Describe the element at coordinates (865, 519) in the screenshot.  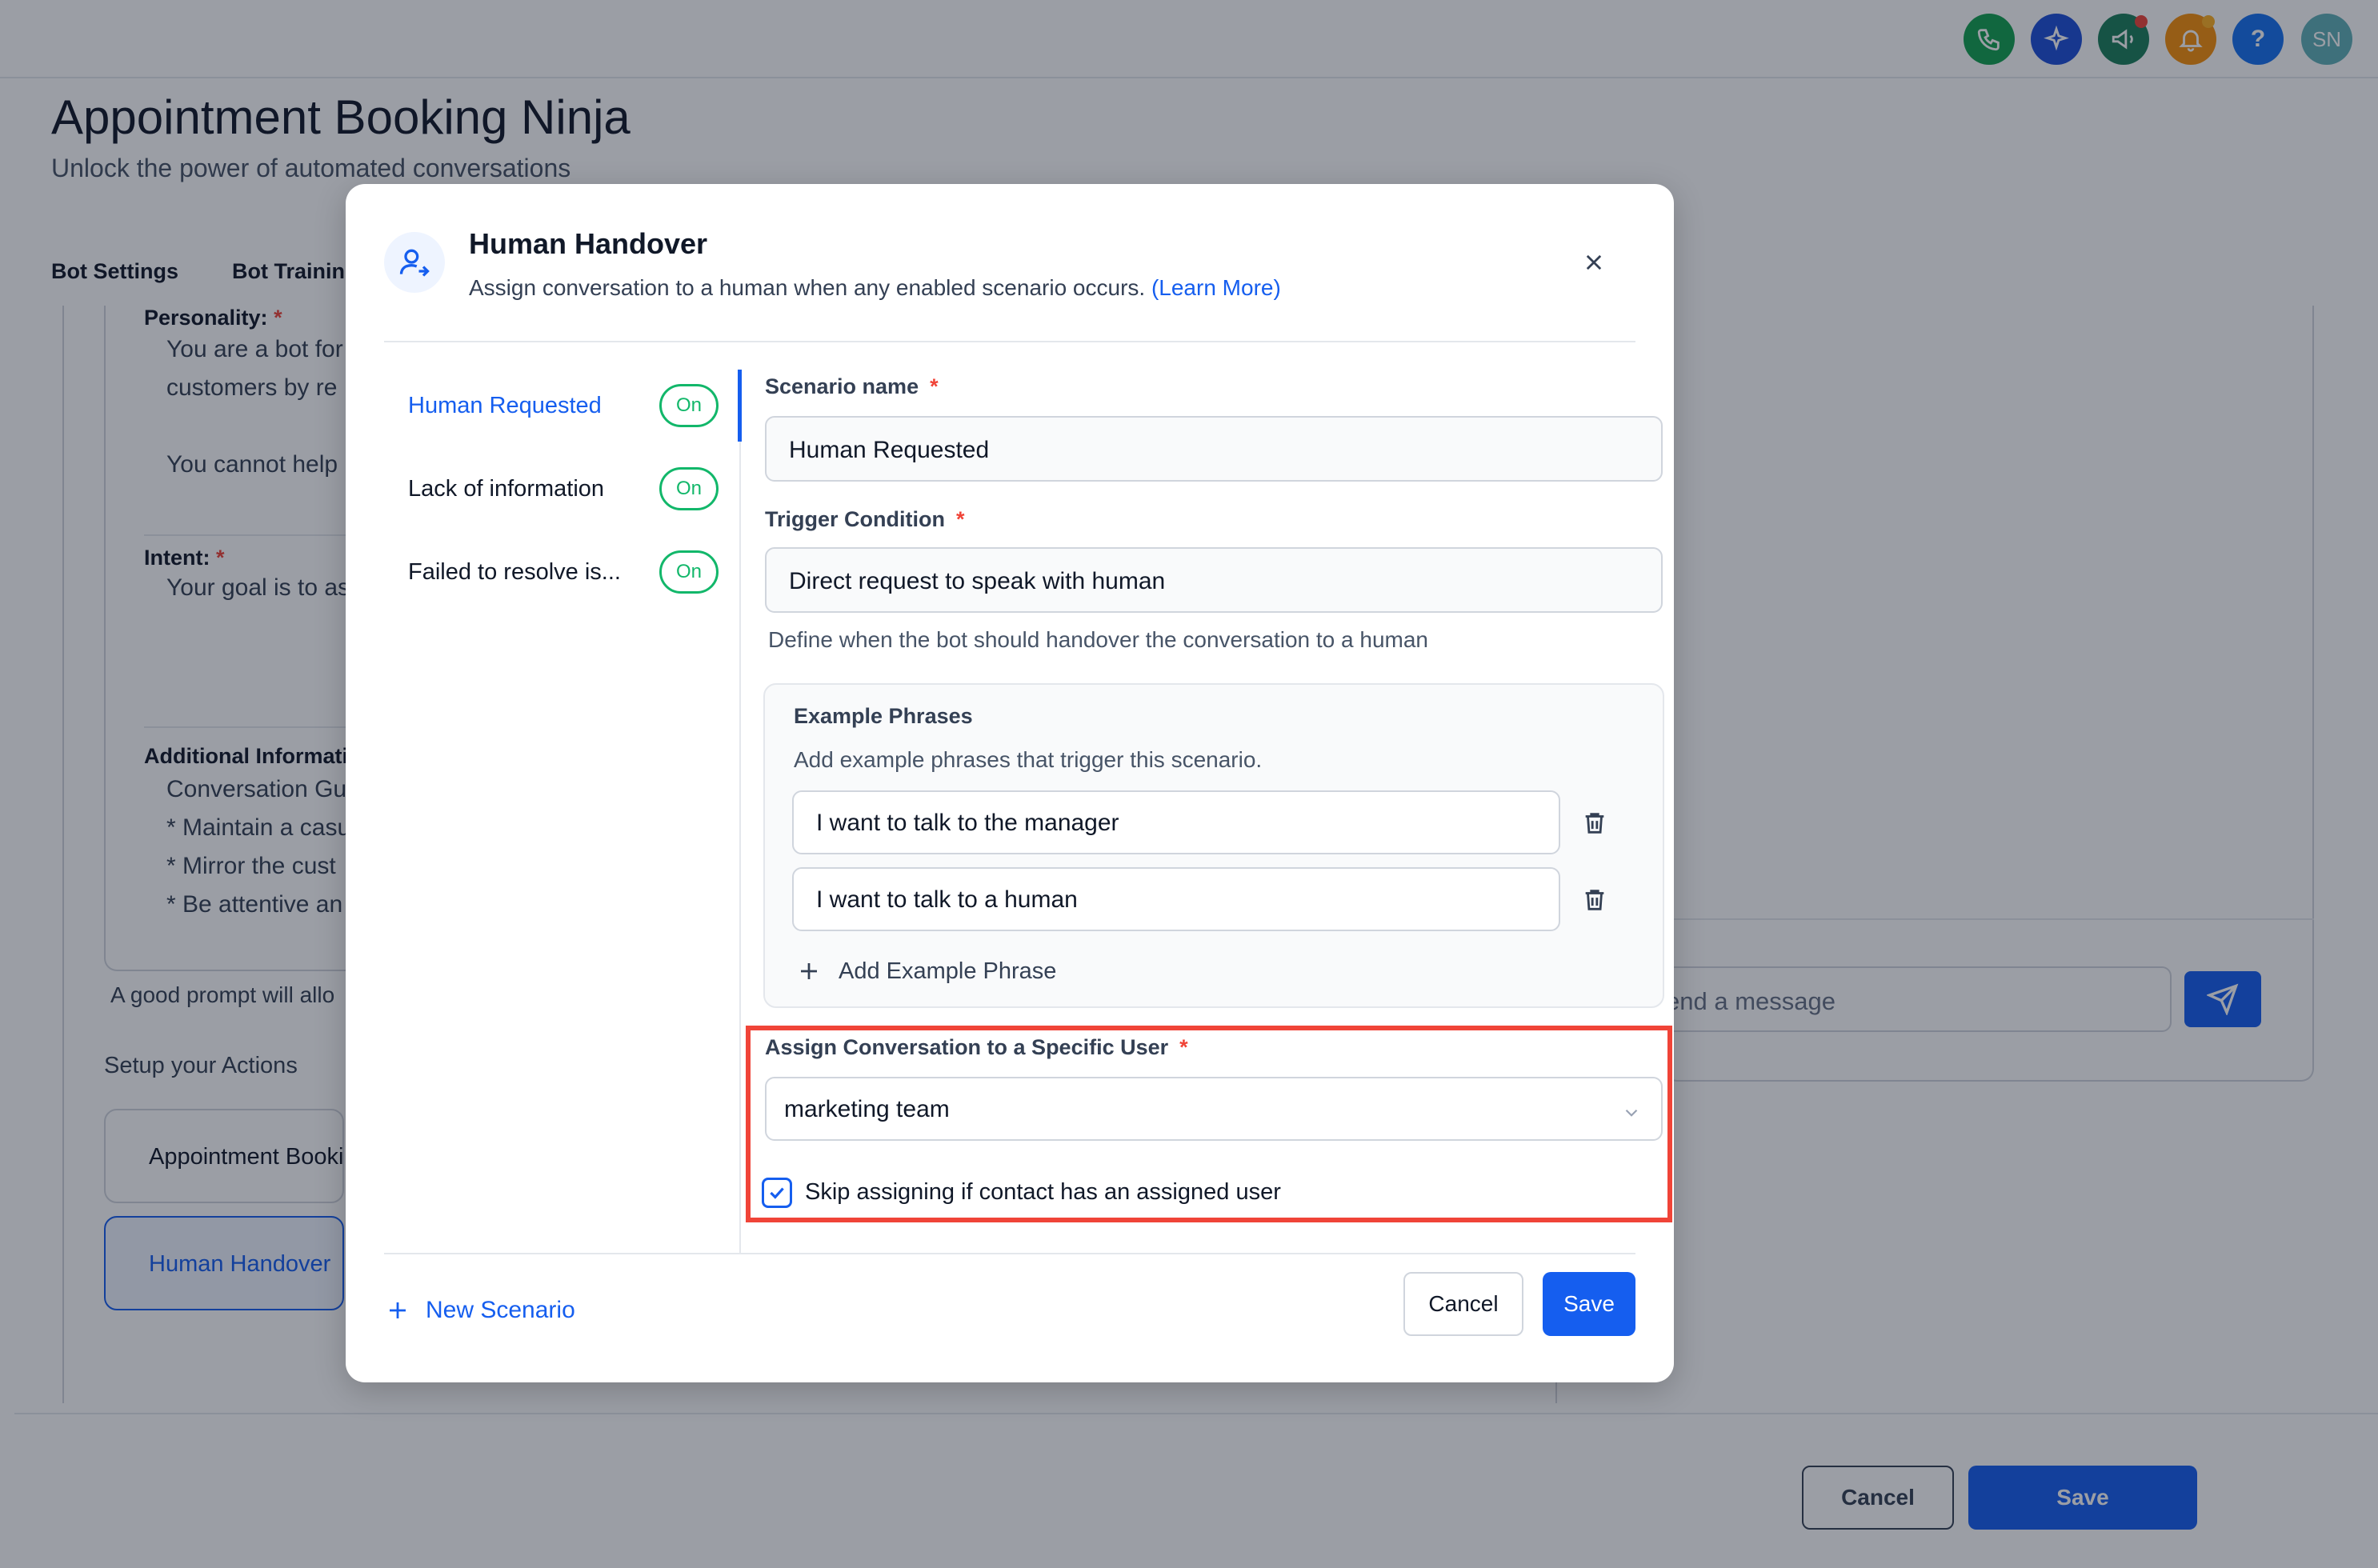
I see `trigger-condition-label: Trigger Condition *` at that location.